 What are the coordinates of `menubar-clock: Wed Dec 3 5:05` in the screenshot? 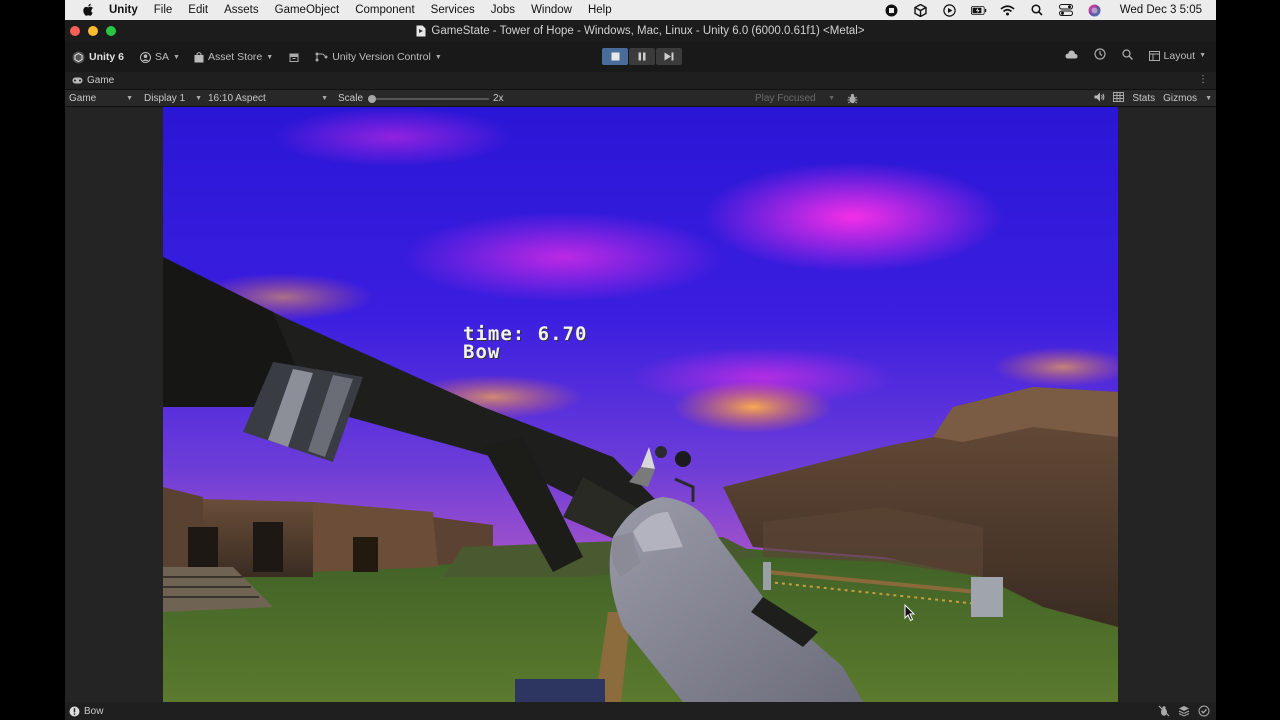 It's located at (1161, 10).